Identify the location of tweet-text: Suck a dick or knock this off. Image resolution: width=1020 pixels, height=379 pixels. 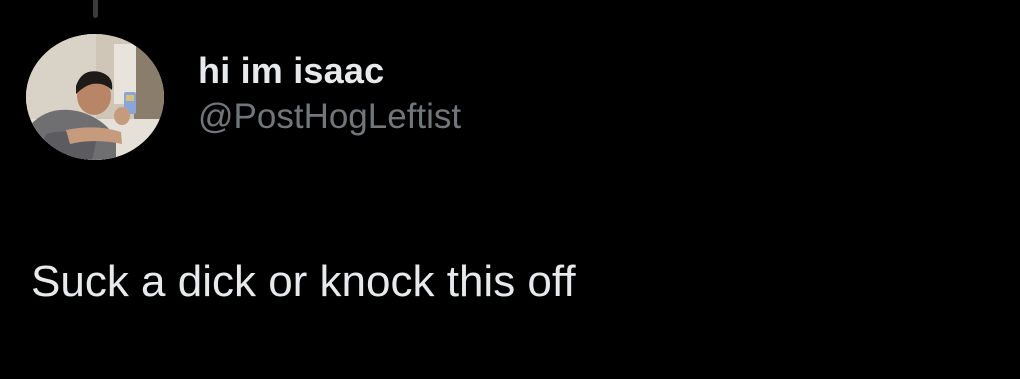
(303, 281).